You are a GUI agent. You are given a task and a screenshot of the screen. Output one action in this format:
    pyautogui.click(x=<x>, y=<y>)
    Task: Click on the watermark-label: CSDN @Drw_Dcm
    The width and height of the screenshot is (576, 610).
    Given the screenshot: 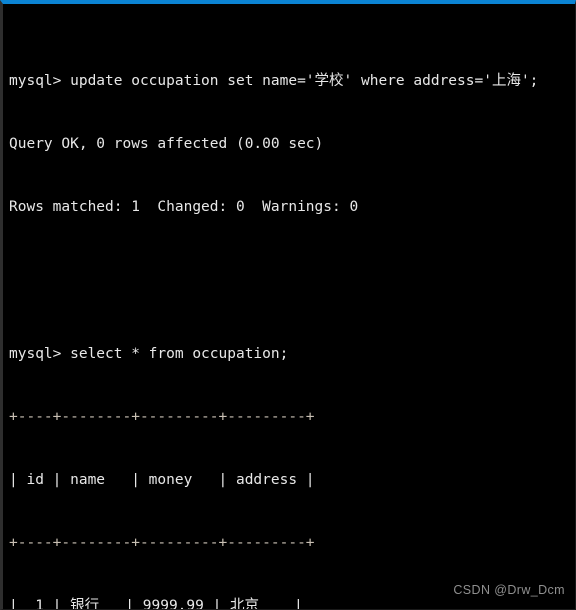 What is the action you would take?
    pyautogui.click(x=509, y=590)
    